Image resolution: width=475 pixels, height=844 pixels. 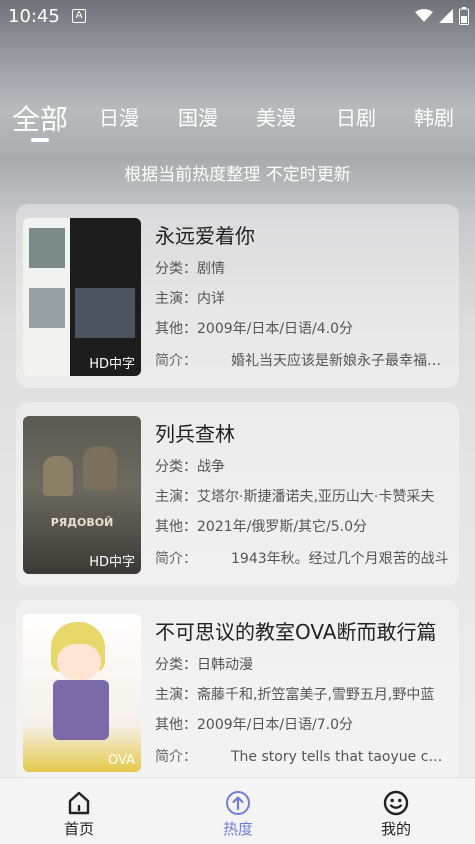 I want to click on intro-text: 1943年秋。经过几个月艰苦的战斗, so click(x=340, y=559).